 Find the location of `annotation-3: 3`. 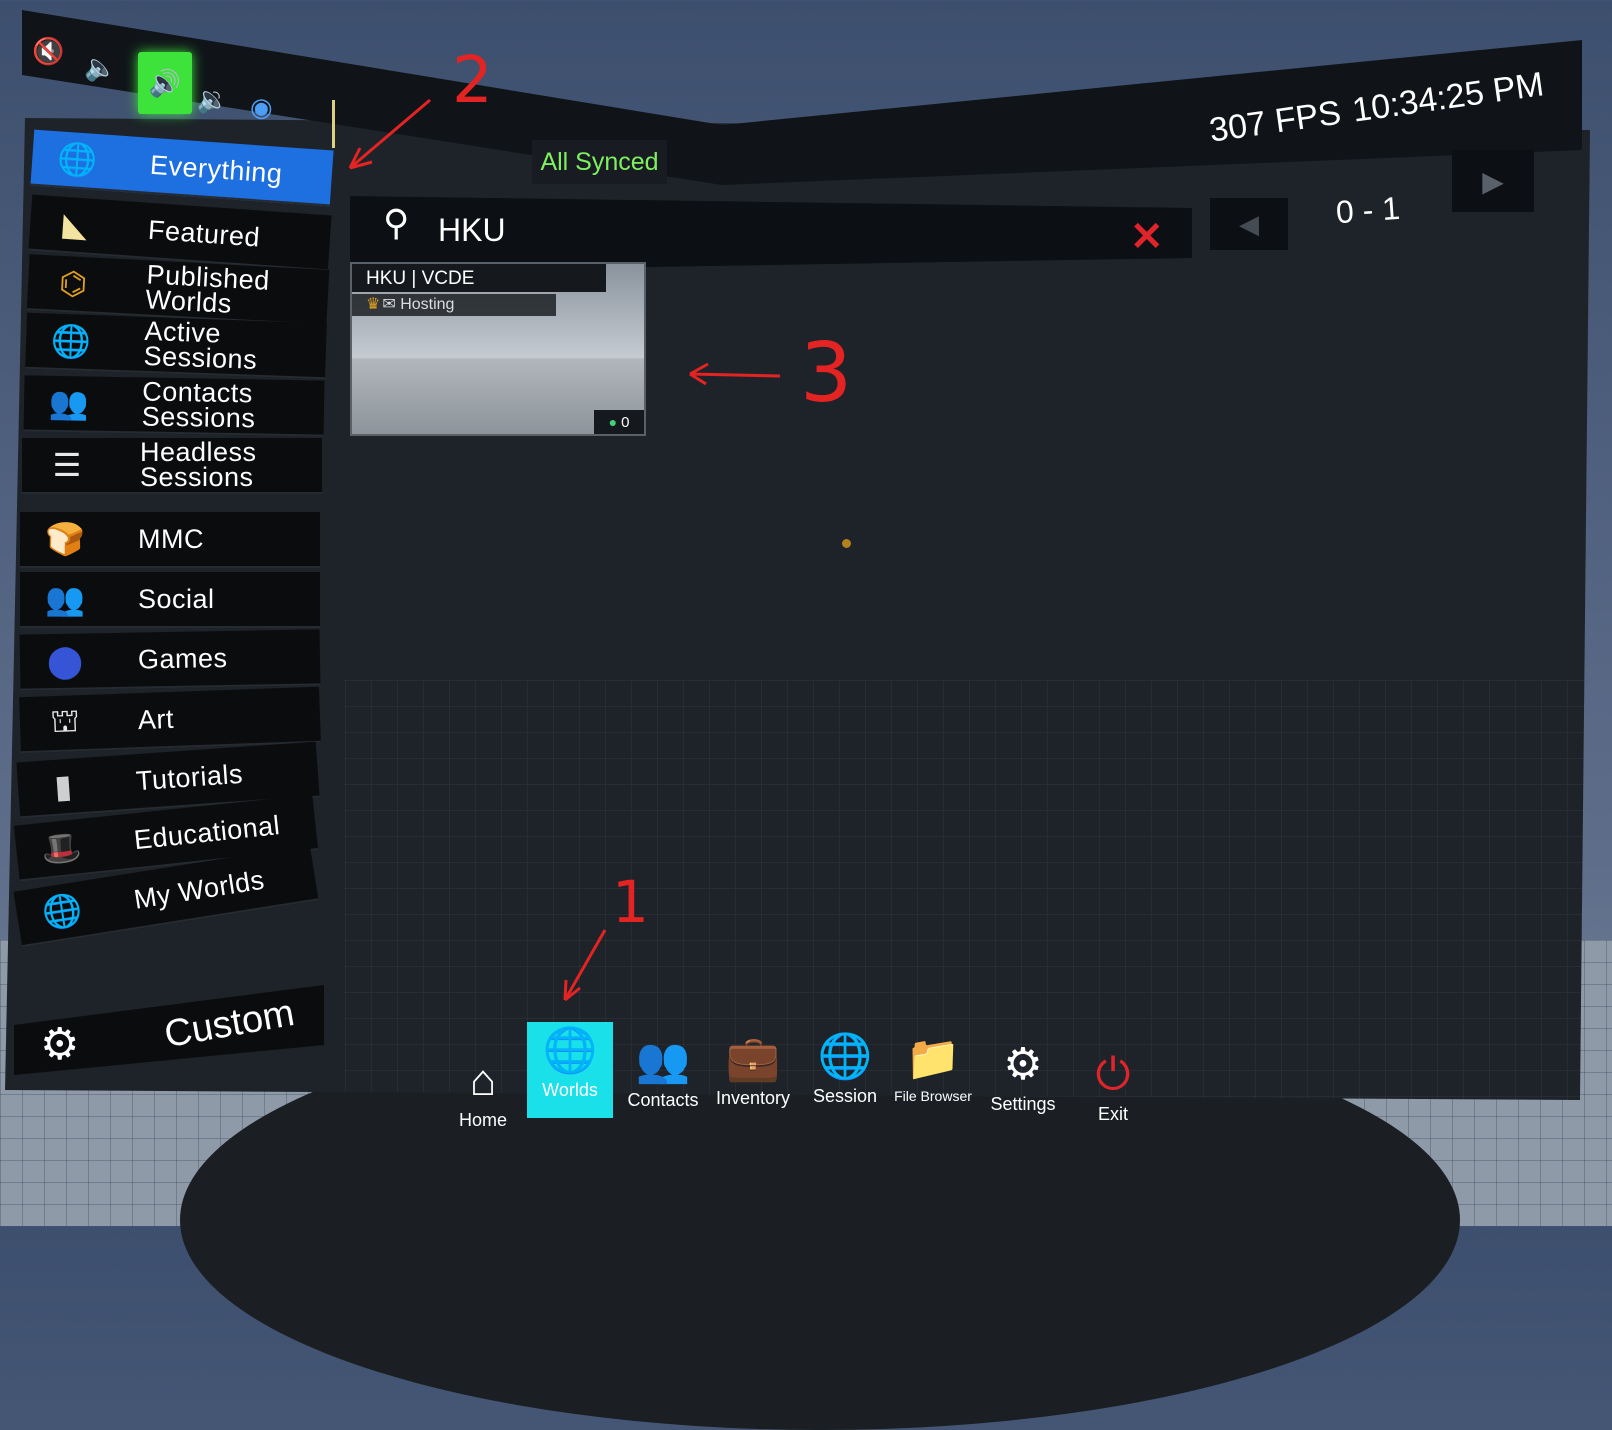

annotation-3: 3 is located at coordinates (826, 373).